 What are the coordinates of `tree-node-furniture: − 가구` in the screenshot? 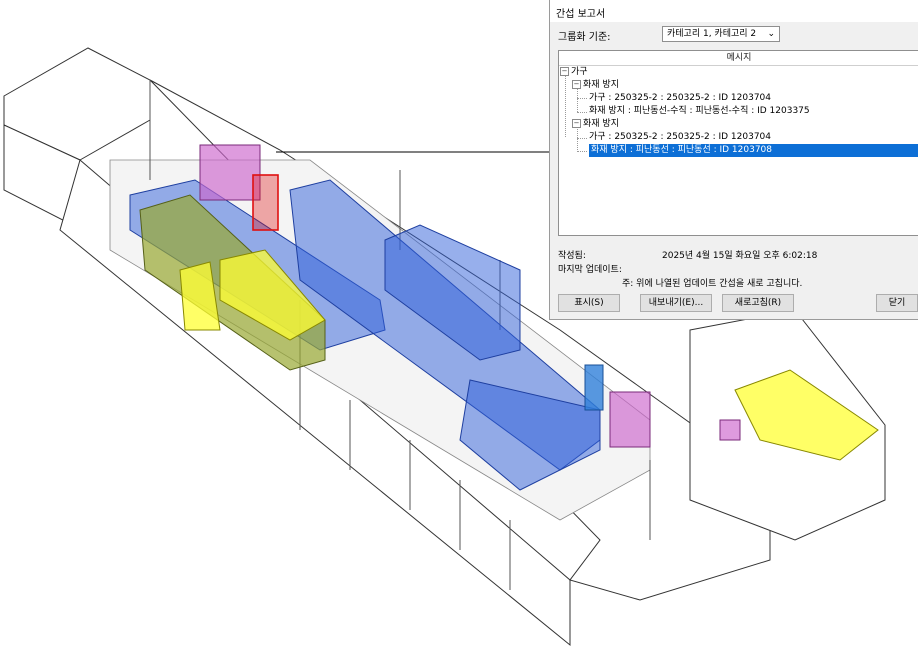 It's located at (574, 72).